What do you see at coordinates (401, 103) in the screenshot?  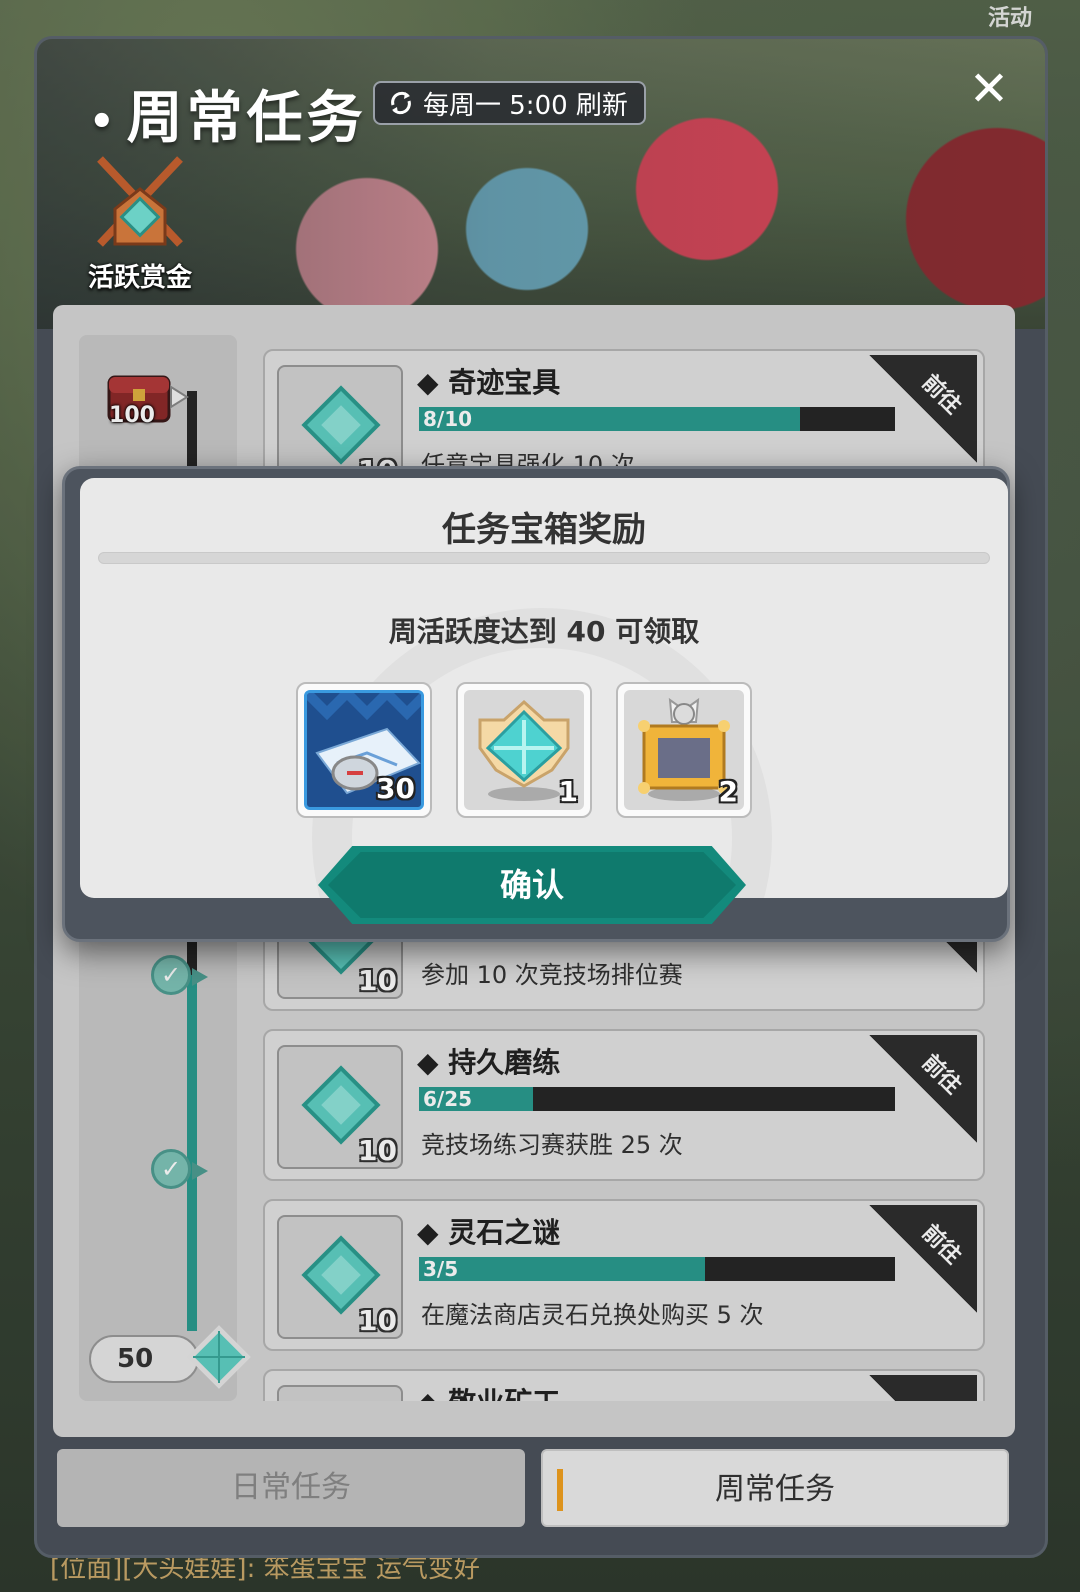 I see `refresh-icon` at bounding box center [401, 103].